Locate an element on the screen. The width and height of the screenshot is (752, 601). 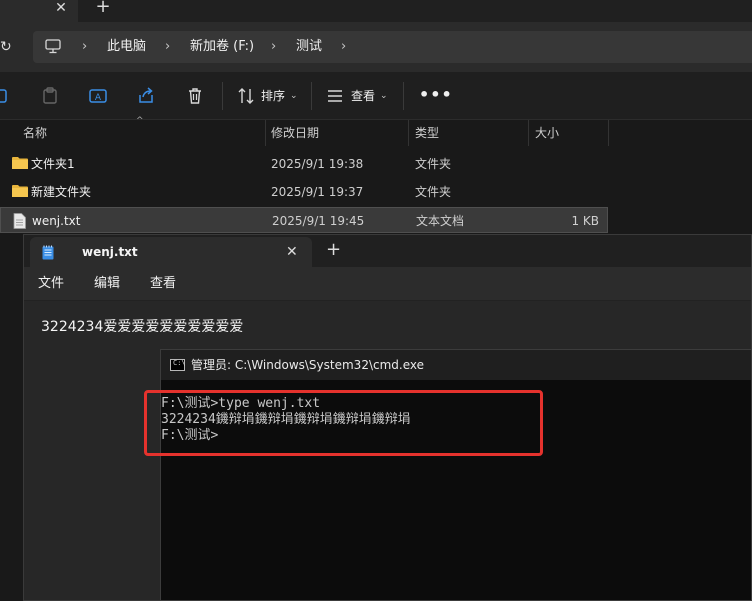
more-options-icon: ••• is located at coordinates (436, 94).